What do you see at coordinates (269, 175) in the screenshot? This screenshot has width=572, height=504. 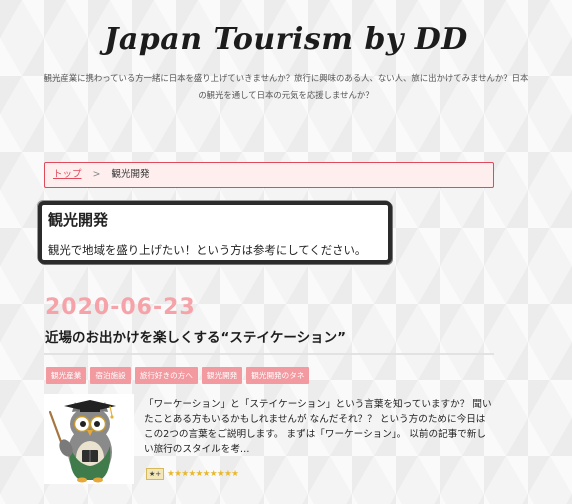 I see `breadcrumb: トップ > 観光開発` at bounding box center [269, 175].